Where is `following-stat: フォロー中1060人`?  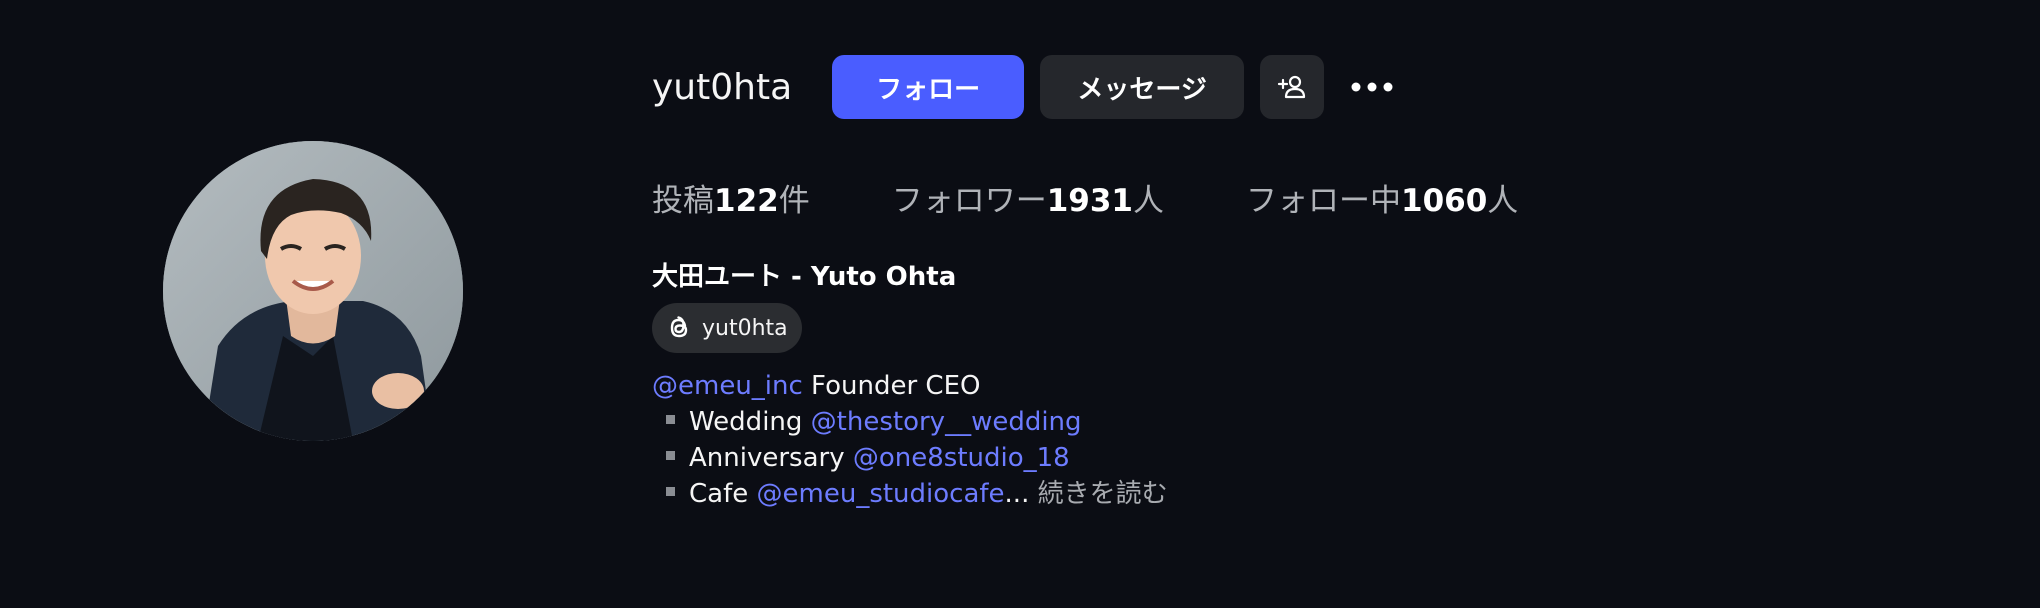
following-stat: フォロー中1060人 is located at coordinates (1382, 197).